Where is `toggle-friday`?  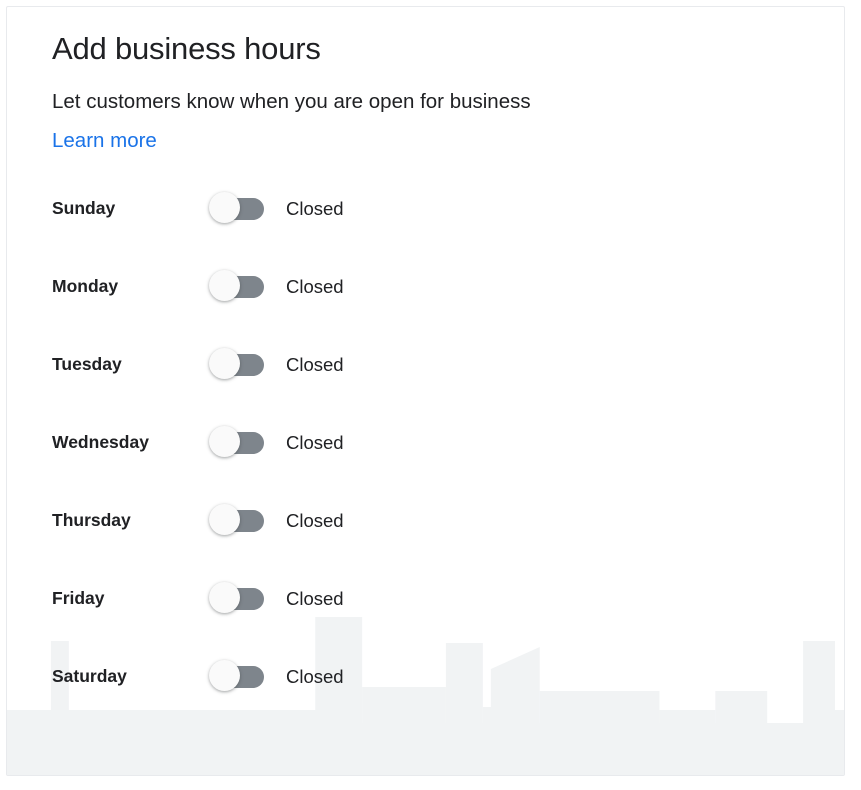
toggle-friday is located at coordinates (236, 597).